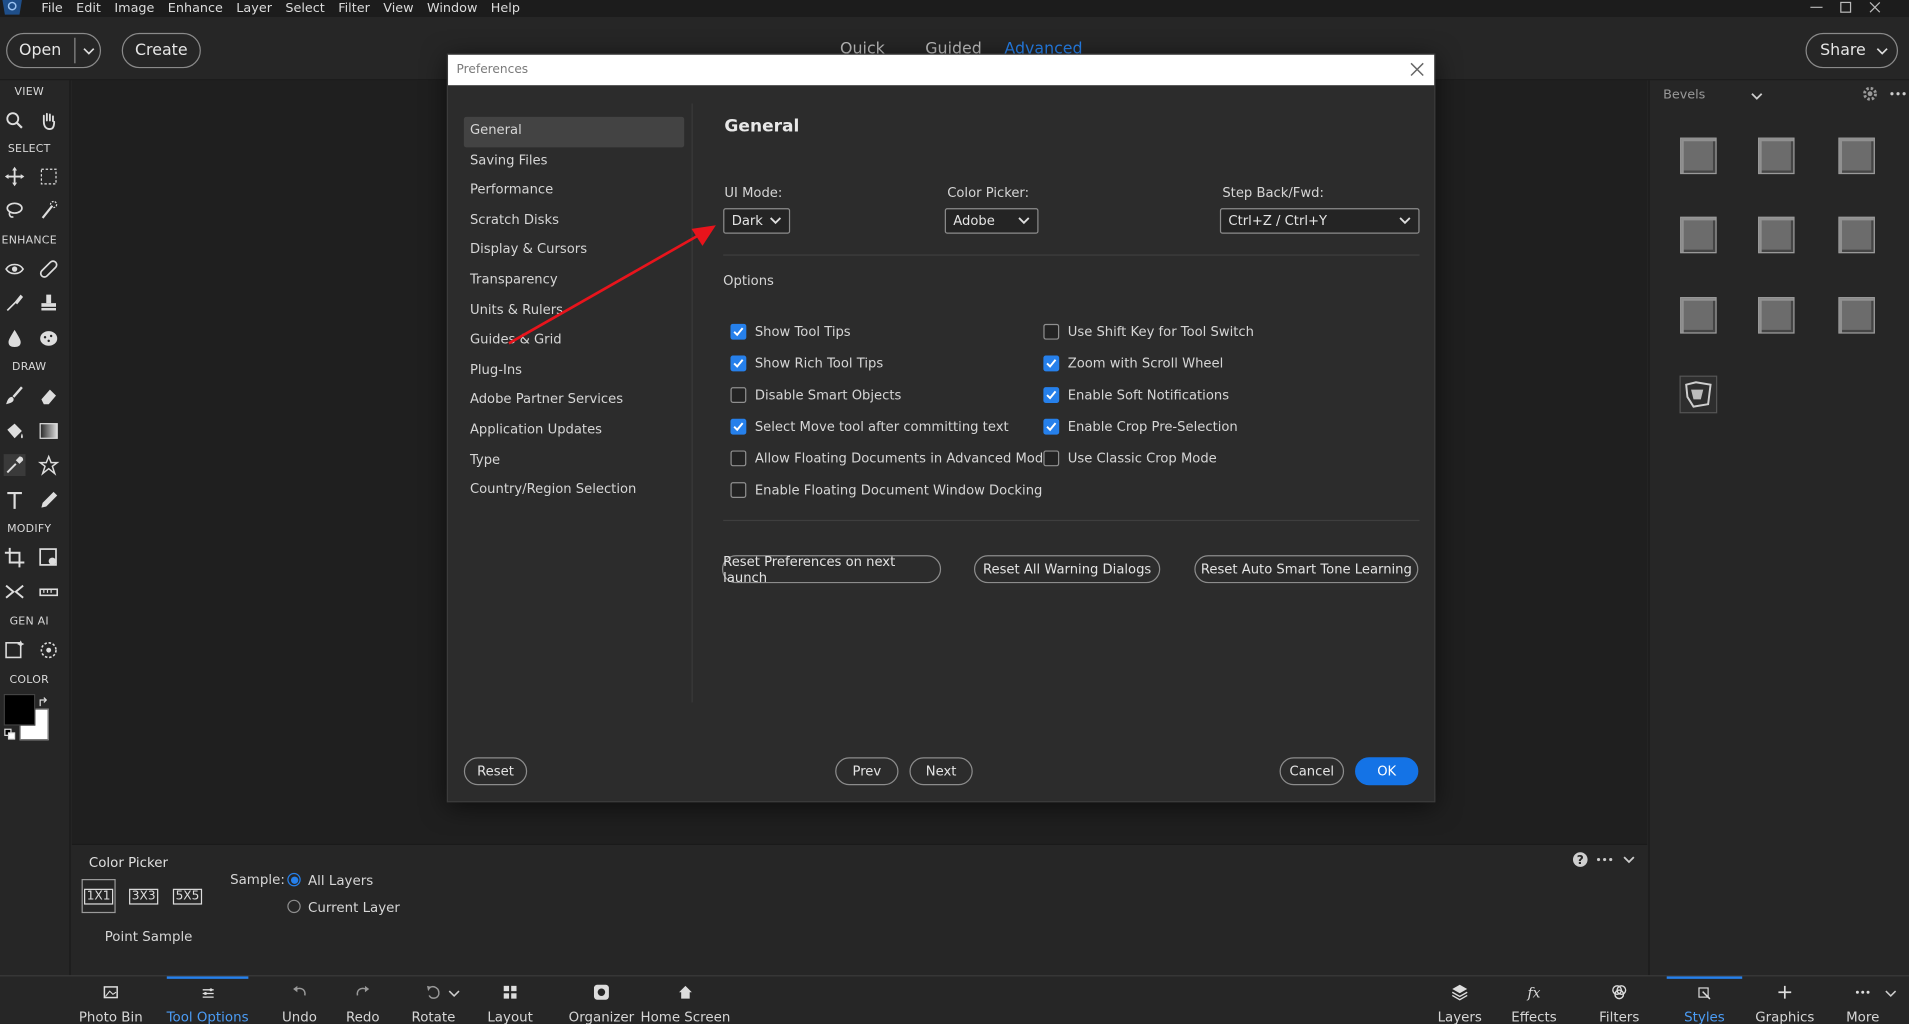 This screenshot has height=1024, width=1909. What do you see at coordinates (49, 211) in the screenshot?
I see `quick-selection-icon` at bounding box center [49, 211].